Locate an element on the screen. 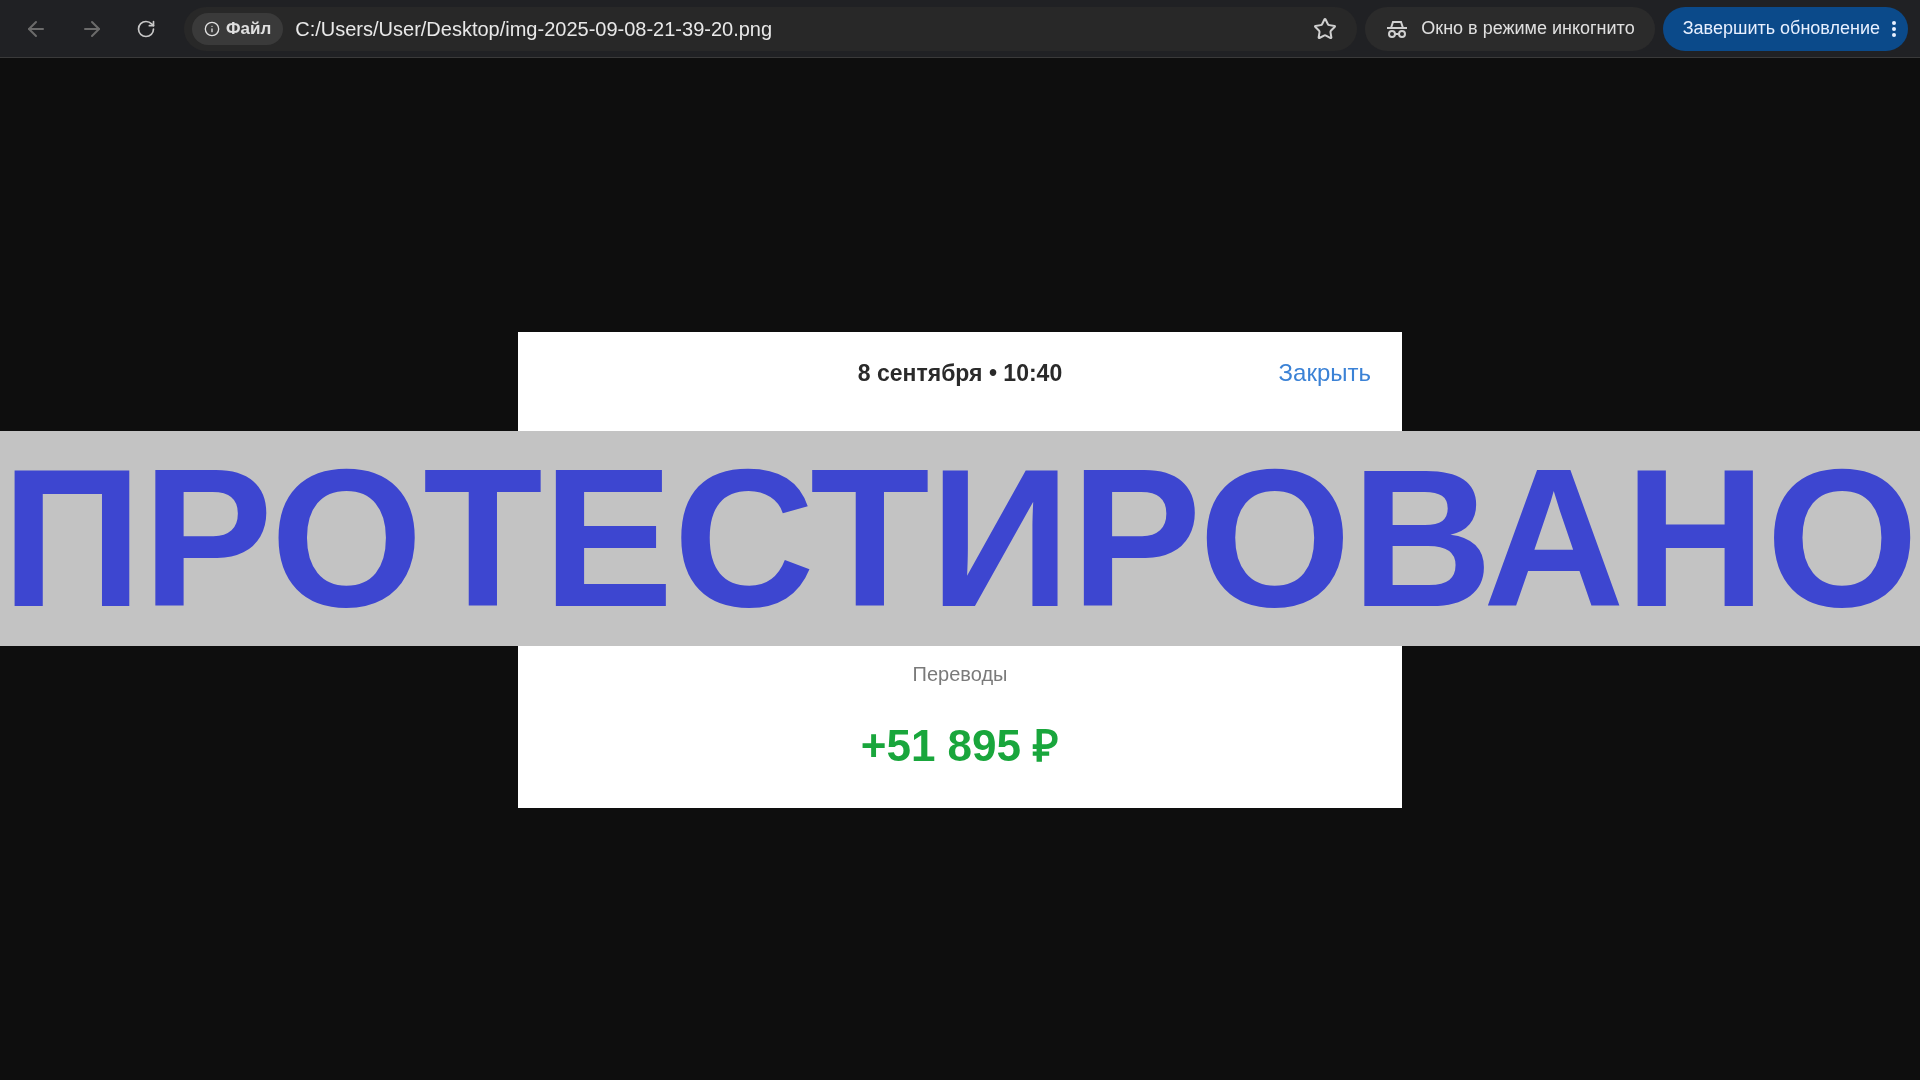 Image resolution: width=1920 pixels, height=1080 pixels. close-link: Закрыть is located at coordinates (1324, 373).